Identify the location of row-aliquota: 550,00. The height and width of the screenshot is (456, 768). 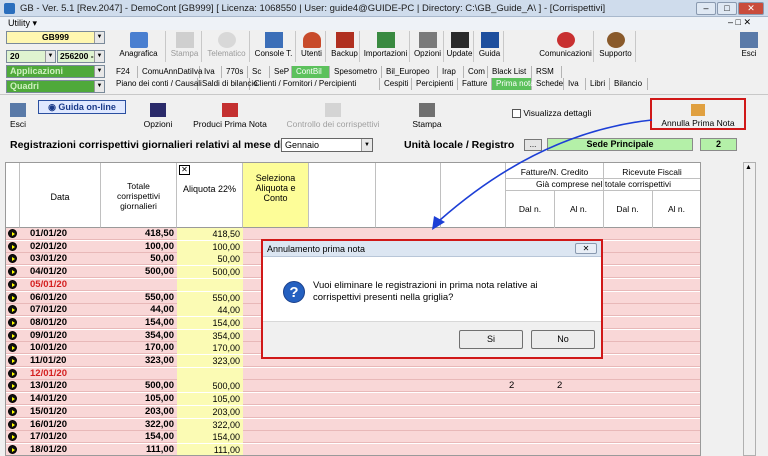
(210, 297).